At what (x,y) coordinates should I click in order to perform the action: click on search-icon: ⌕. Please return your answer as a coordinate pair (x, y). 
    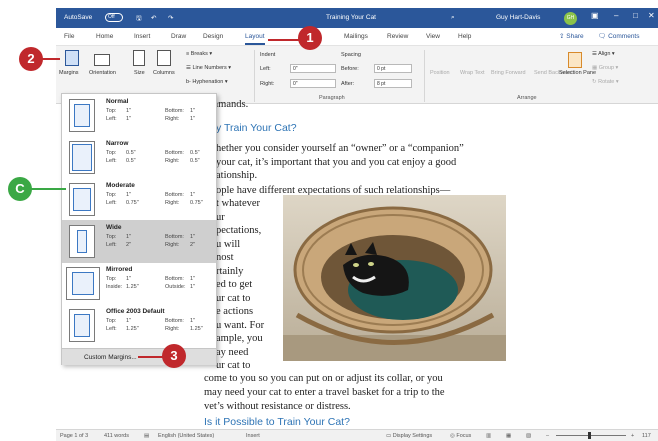
    Looking at the image, I should click on (453, 18).